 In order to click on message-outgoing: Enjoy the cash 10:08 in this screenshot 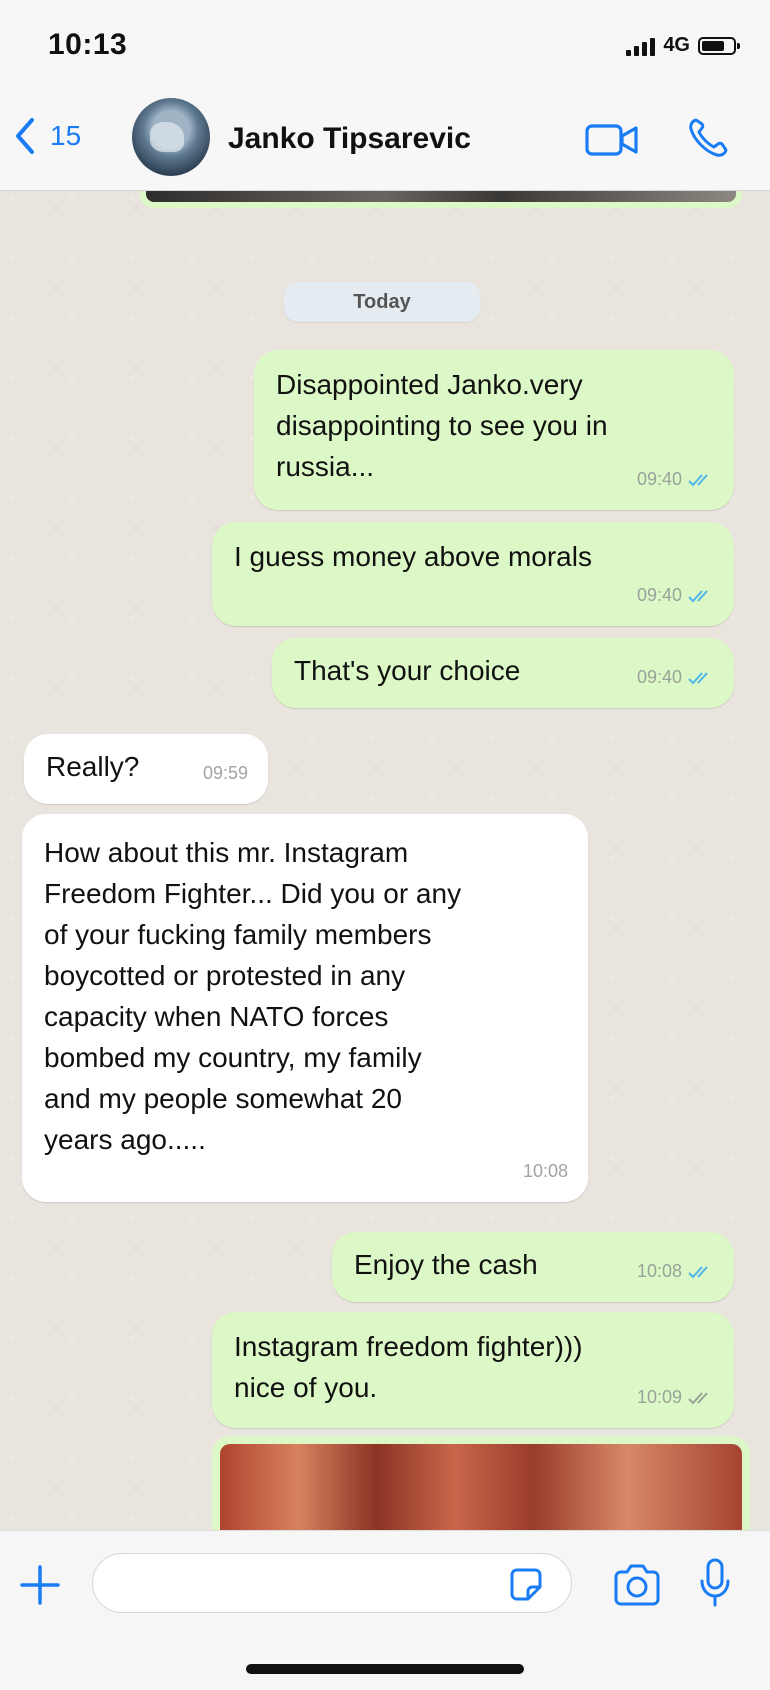, I will do `click(533, 1267)`.